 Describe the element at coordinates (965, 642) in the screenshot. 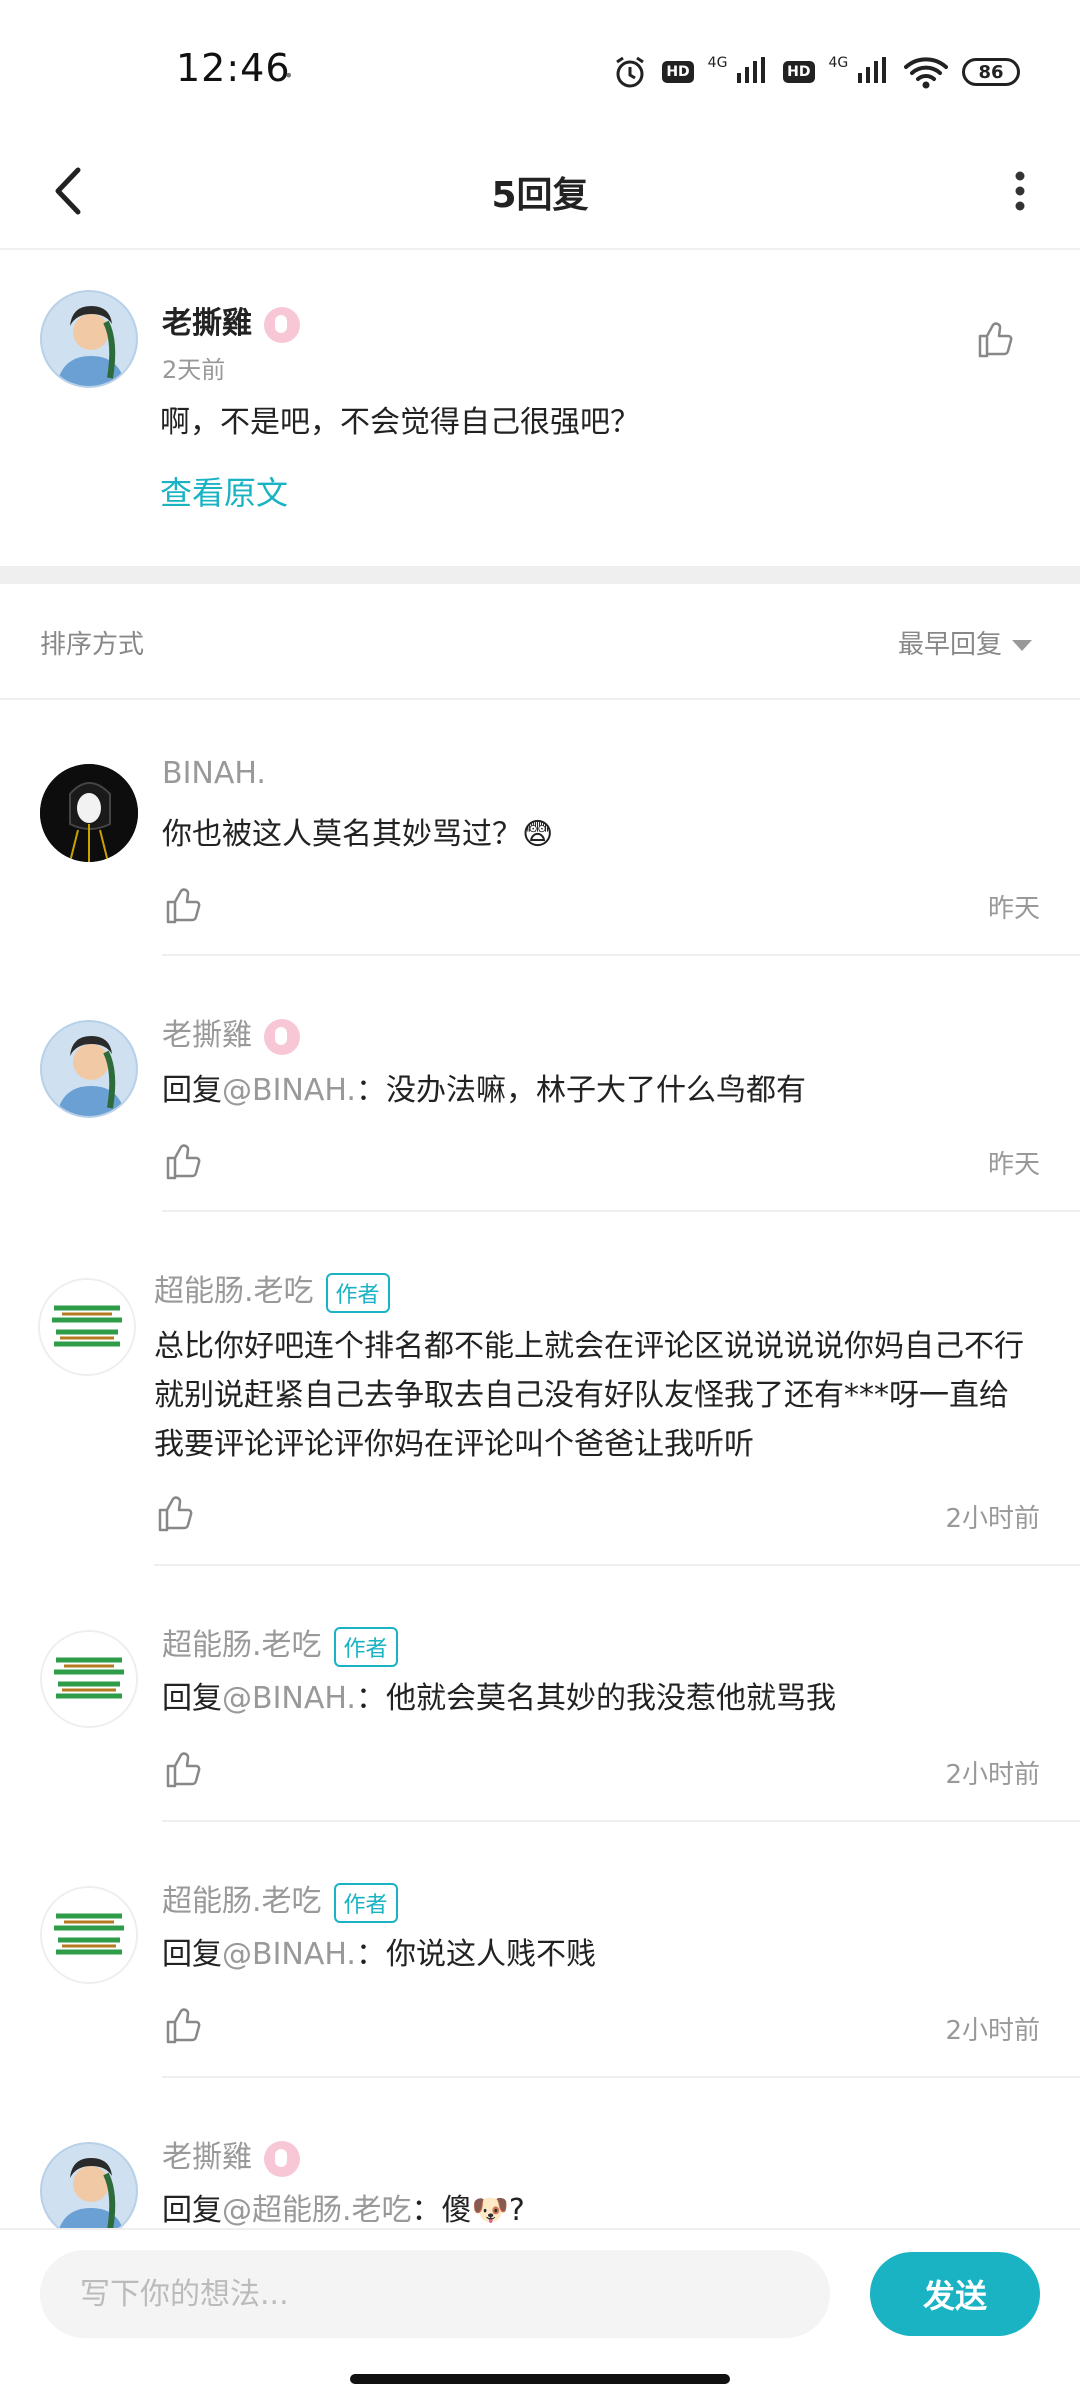

I see `sort-dropdown: 最早回复` at that location.